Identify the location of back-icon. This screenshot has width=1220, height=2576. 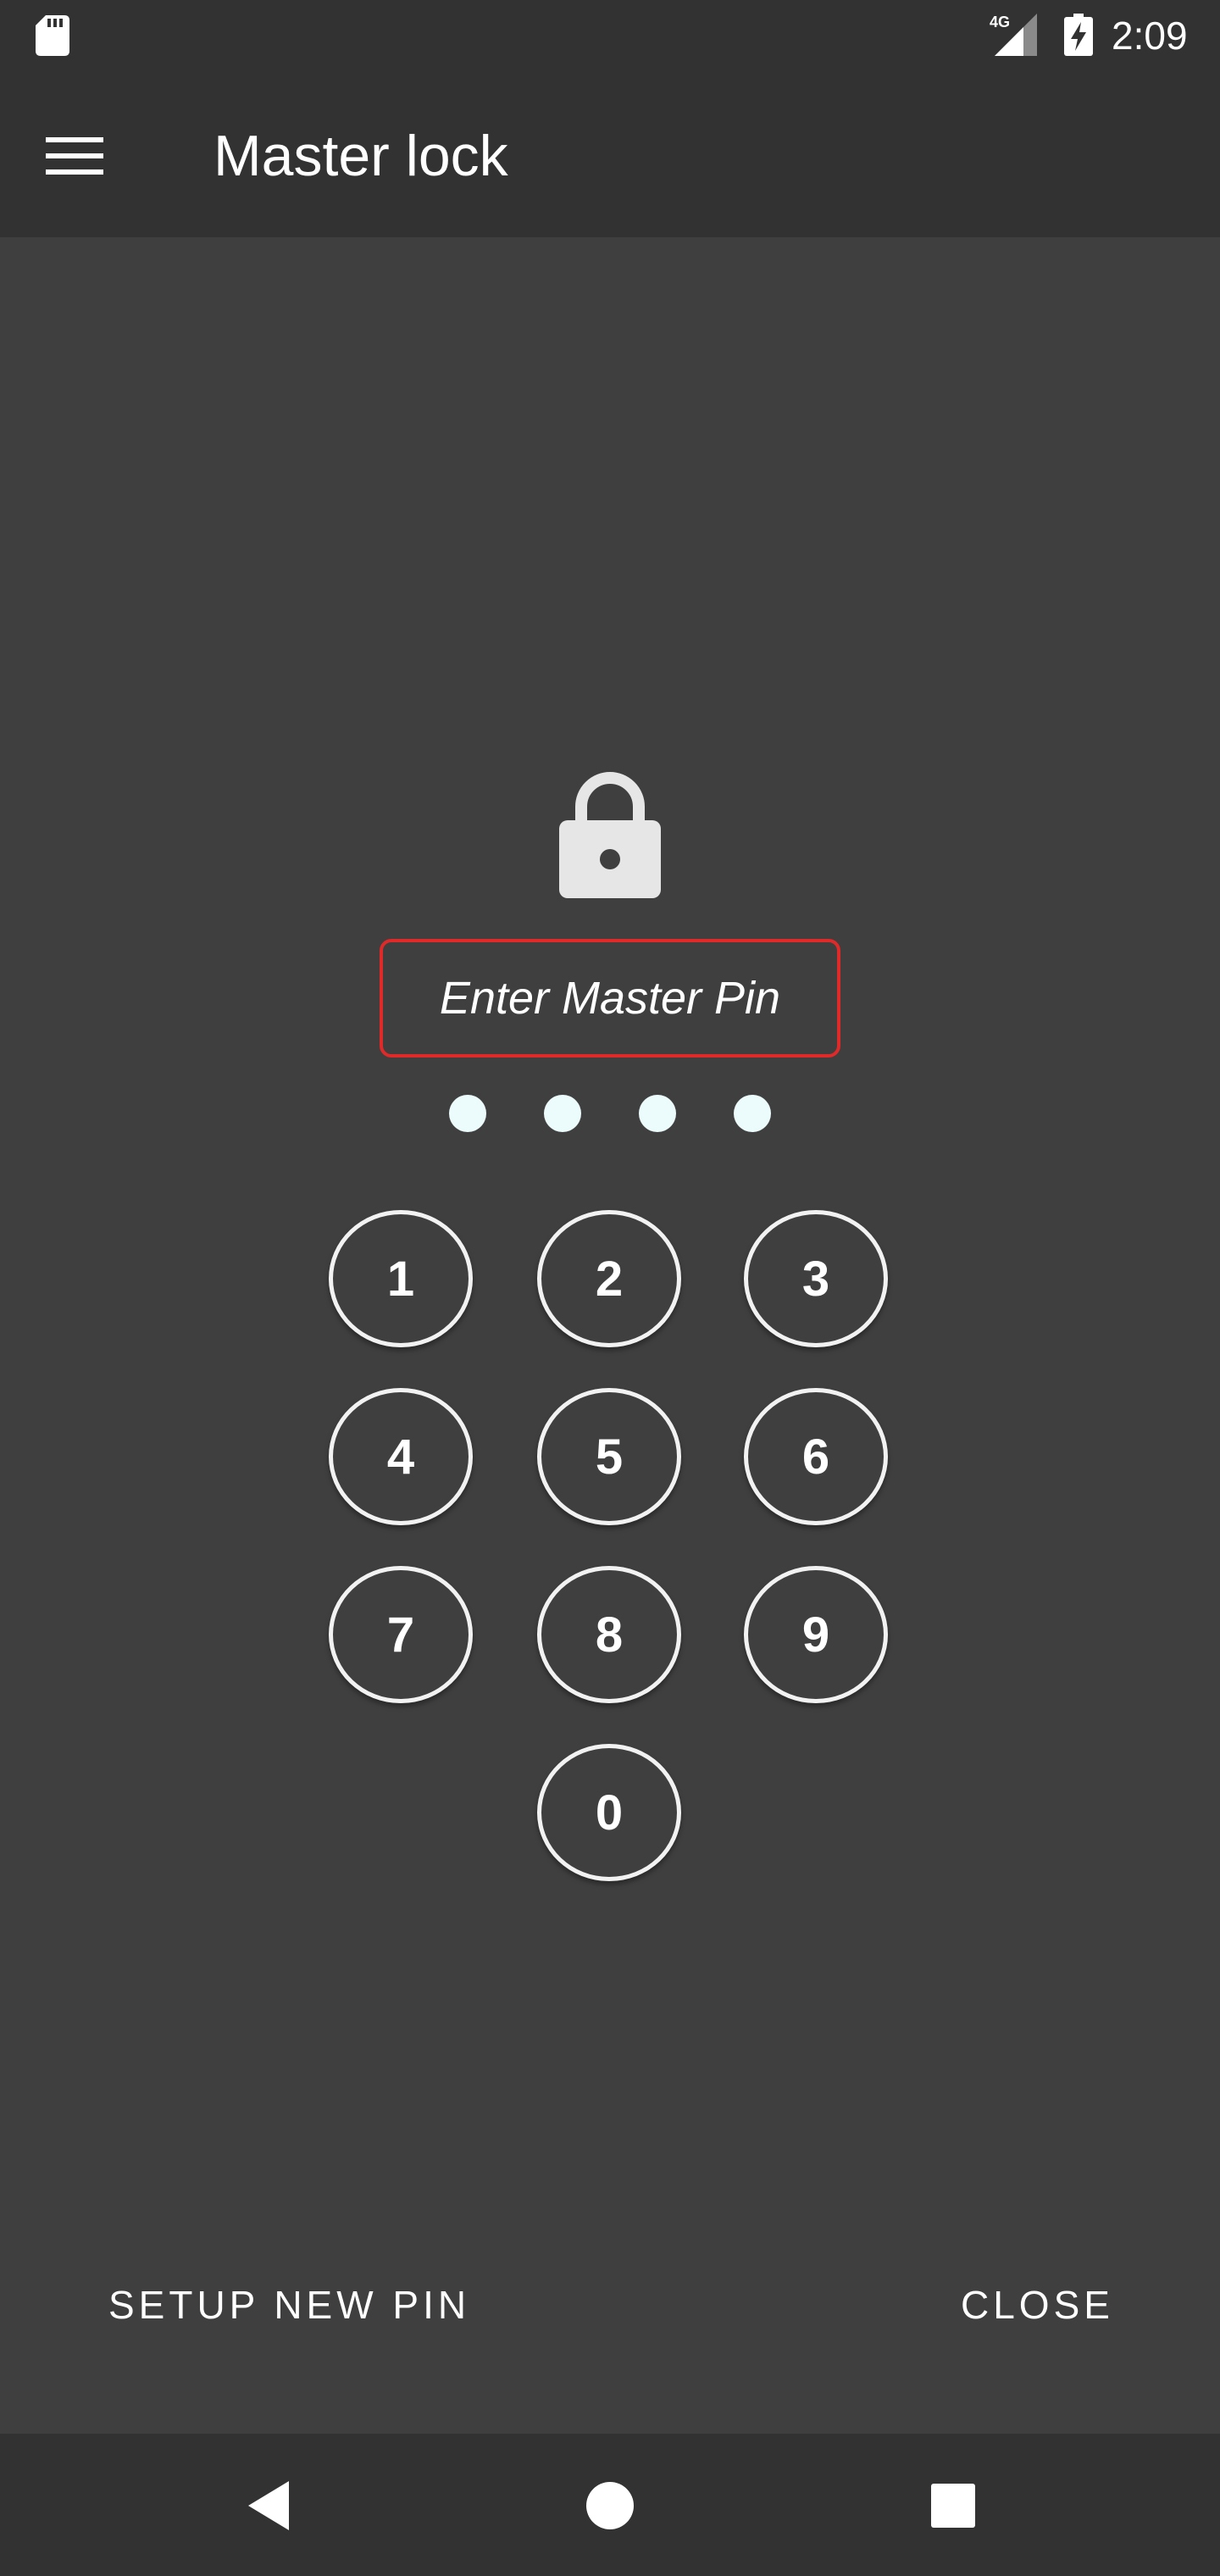
(268, 2505).